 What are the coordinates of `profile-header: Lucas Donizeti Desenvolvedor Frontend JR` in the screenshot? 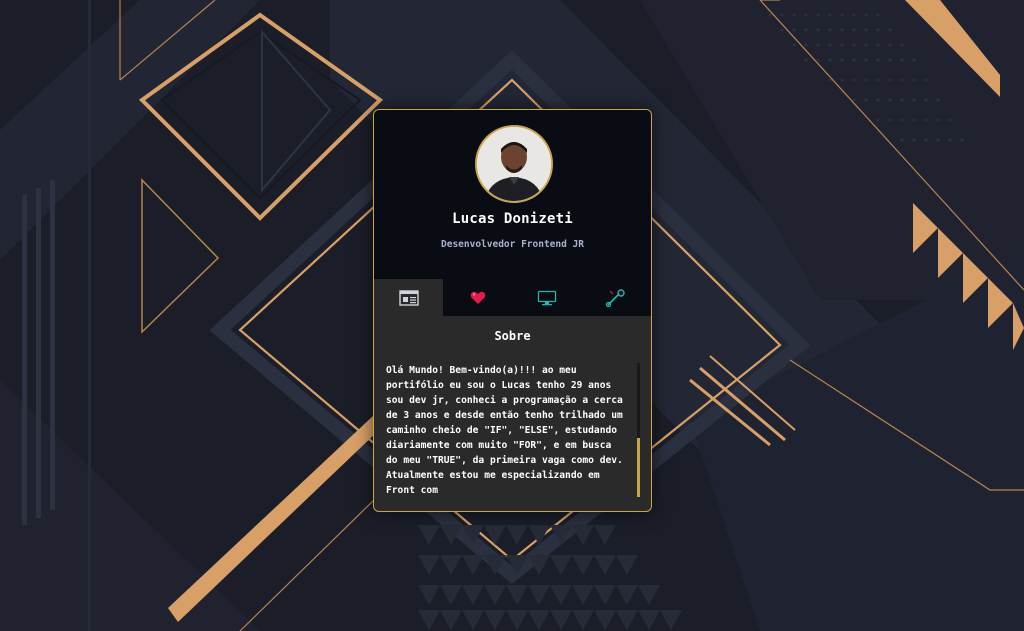 It's located at (512, 194).